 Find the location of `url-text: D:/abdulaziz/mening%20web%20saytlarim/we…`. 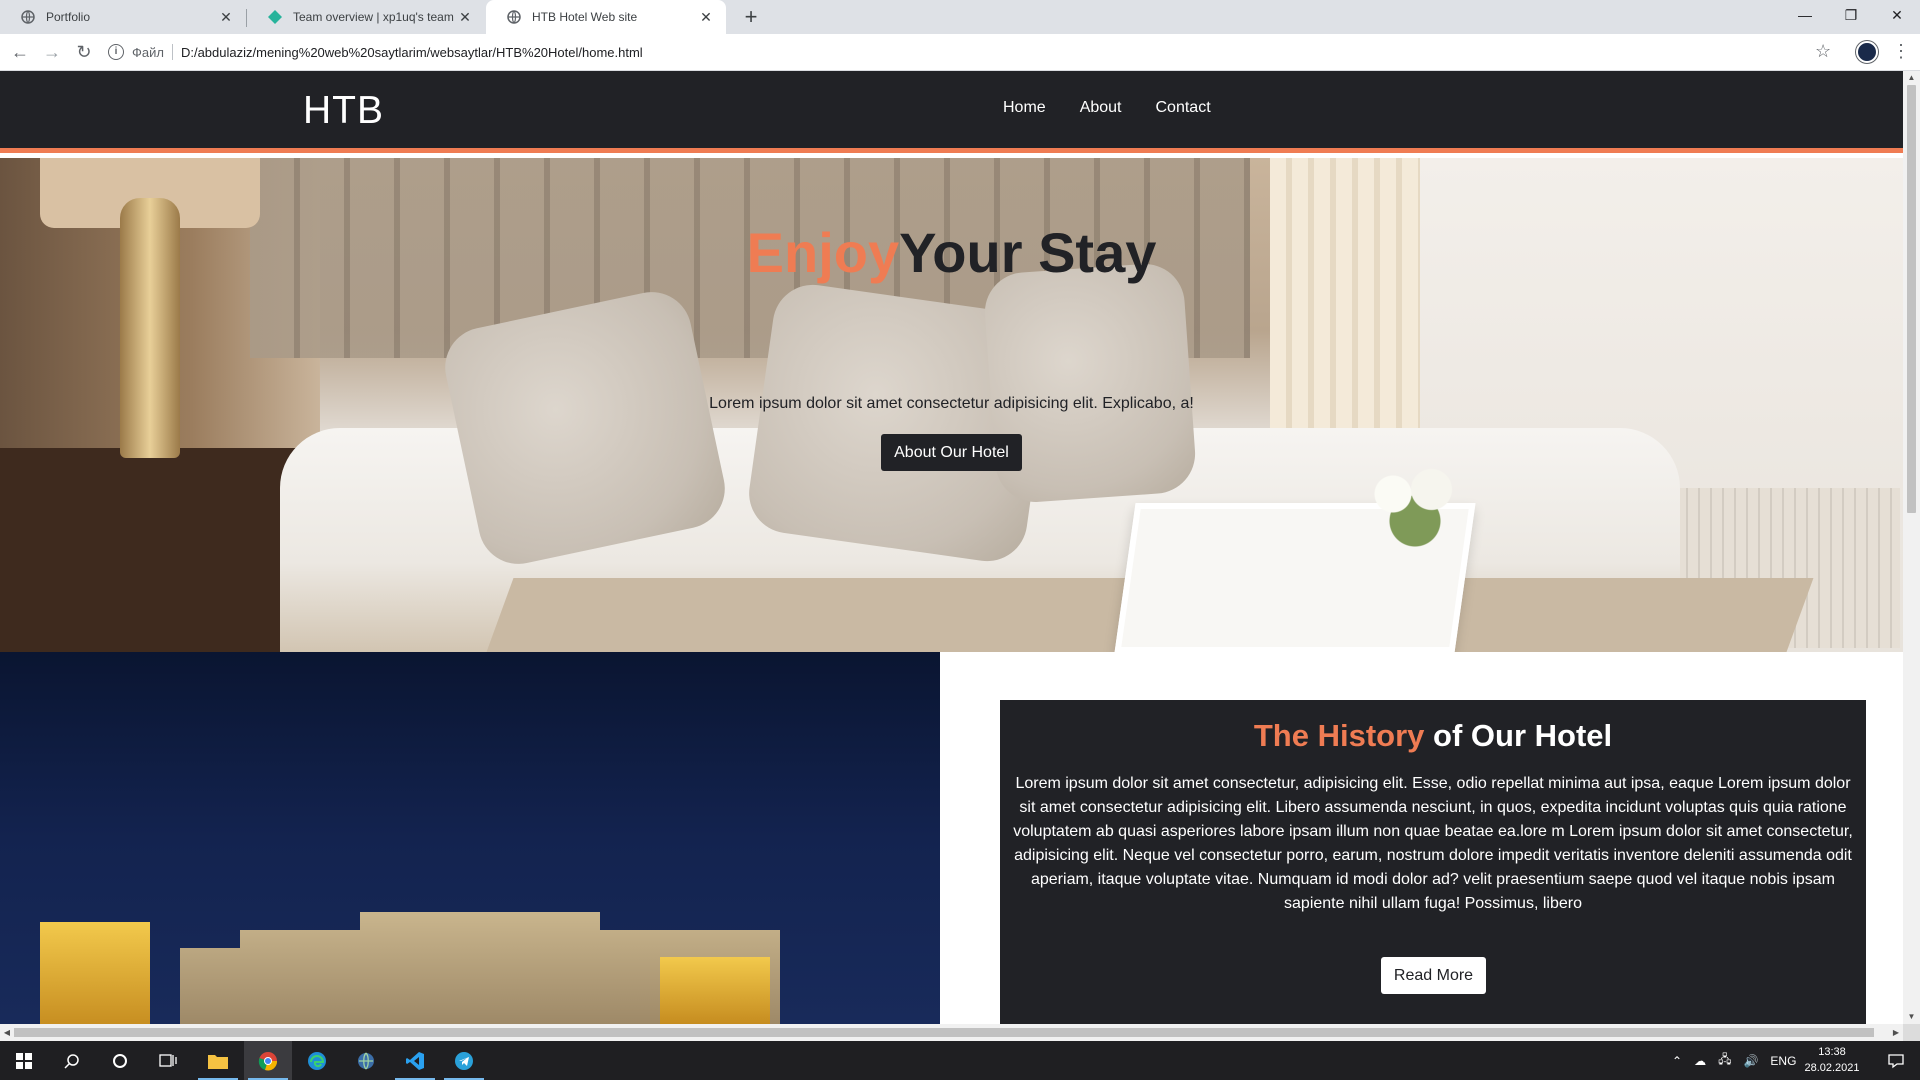

url-text: D:/abdulaziz/mening%20web%20saytlarim/we… is located at coordinates (412, 52).